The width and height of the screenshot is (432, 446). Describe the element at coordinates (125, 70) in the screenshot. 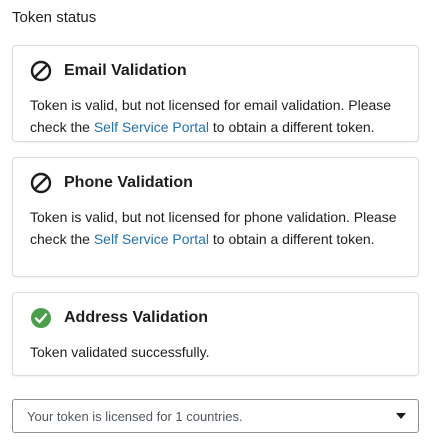

I see `card-title: Email Validation` at that location.